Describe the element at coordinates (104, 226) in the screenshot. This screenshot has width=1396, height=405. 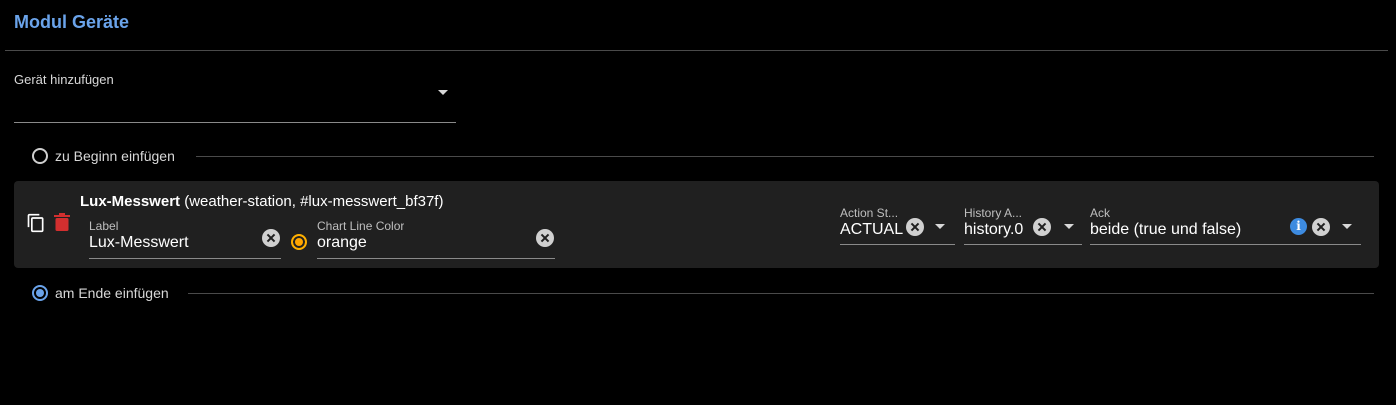
I see `label-field-label: Label` at that location.